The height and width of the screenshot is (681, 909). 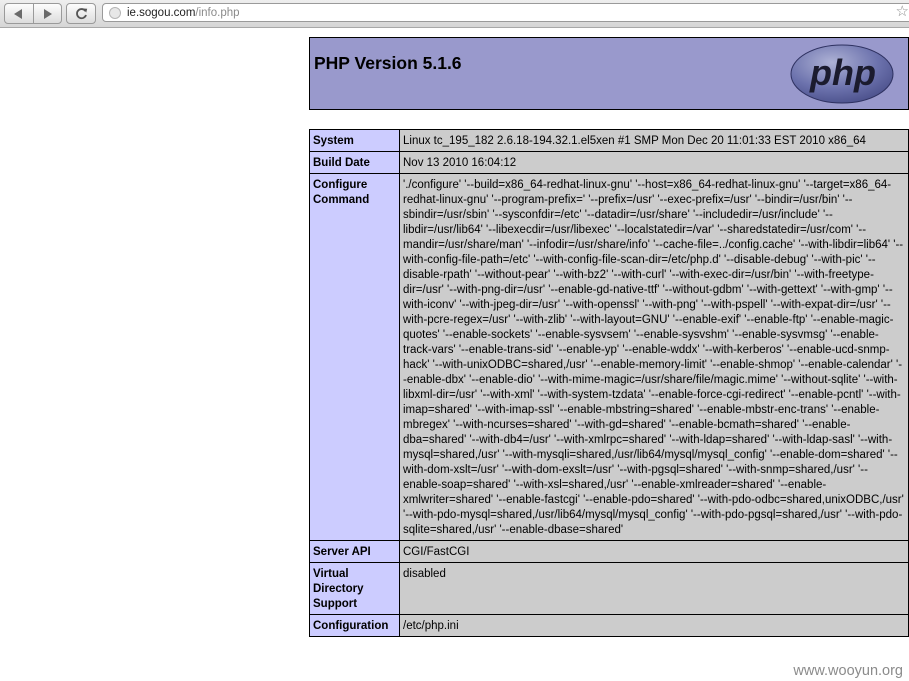 I want to click on reload-button, so click(x=81, y=13).